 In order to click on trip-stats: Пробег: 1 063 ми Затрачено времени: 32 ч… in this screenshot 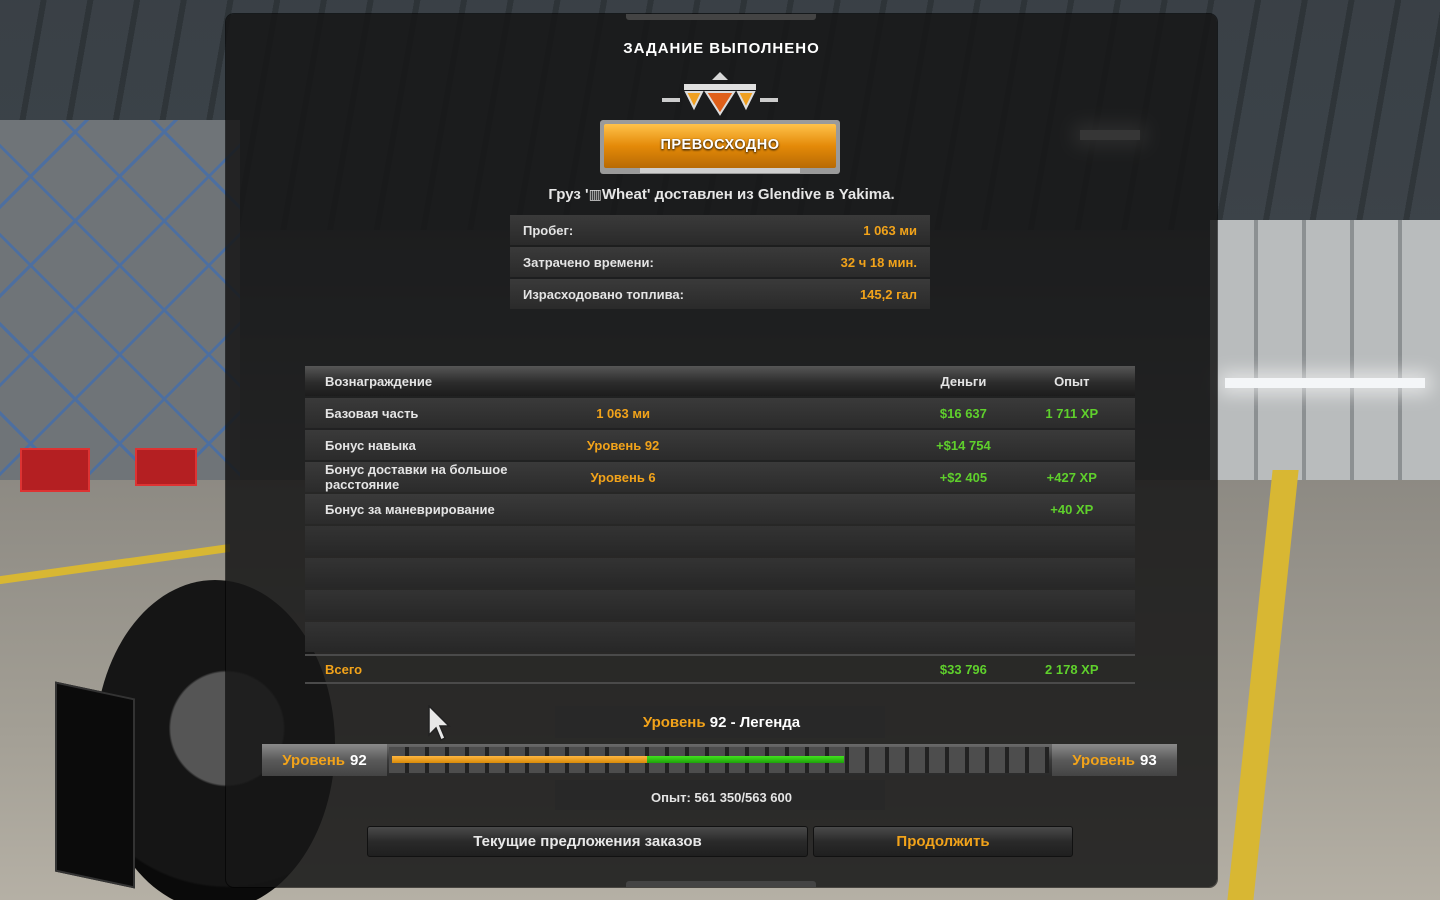, I will do `click(720, 263)`.